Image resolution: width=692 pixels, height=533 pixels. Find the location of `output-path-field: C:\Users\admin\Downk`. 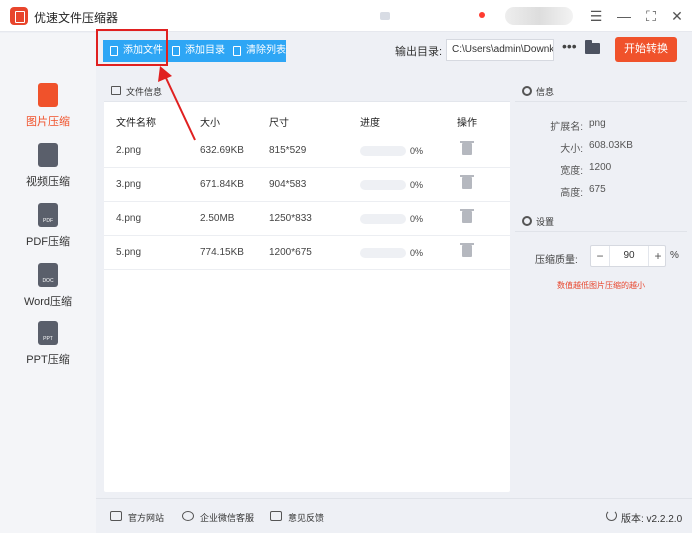

output-path-field: C:\Users\admin\Downk is located at coordinates (500, 50).